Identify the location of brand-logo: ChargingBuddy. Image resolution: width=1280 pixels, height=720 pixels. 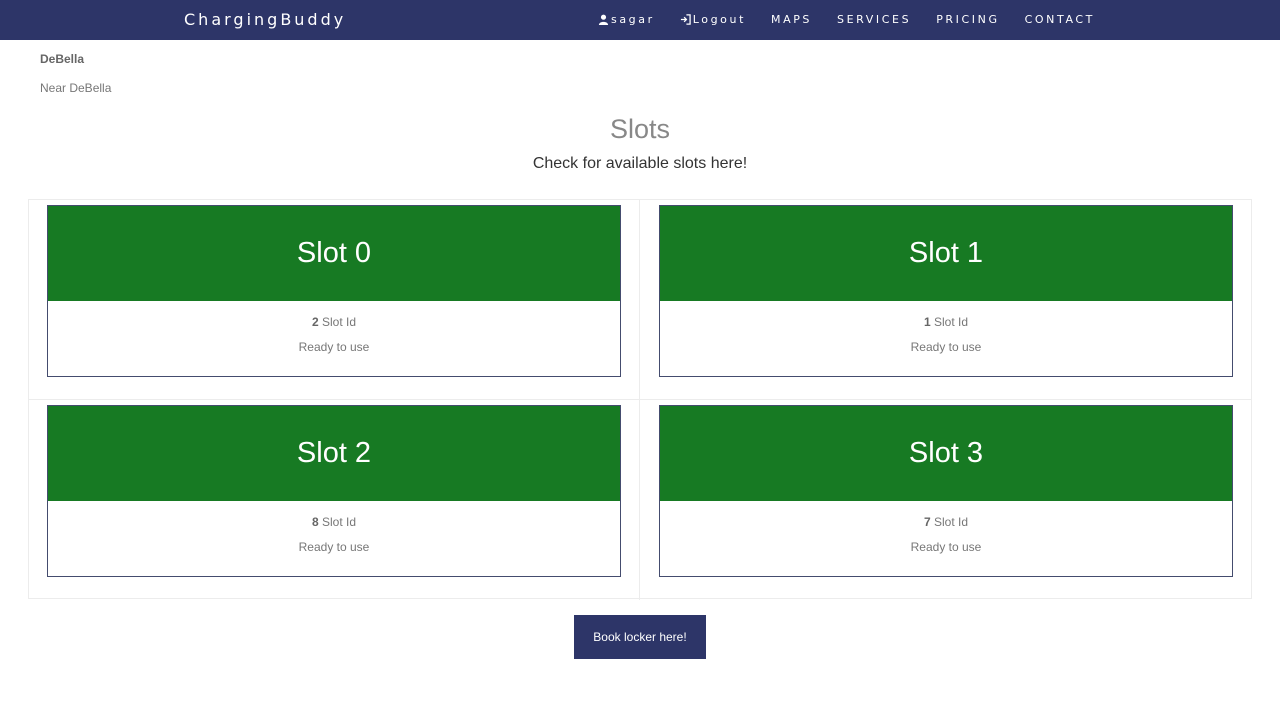
(265, 19).